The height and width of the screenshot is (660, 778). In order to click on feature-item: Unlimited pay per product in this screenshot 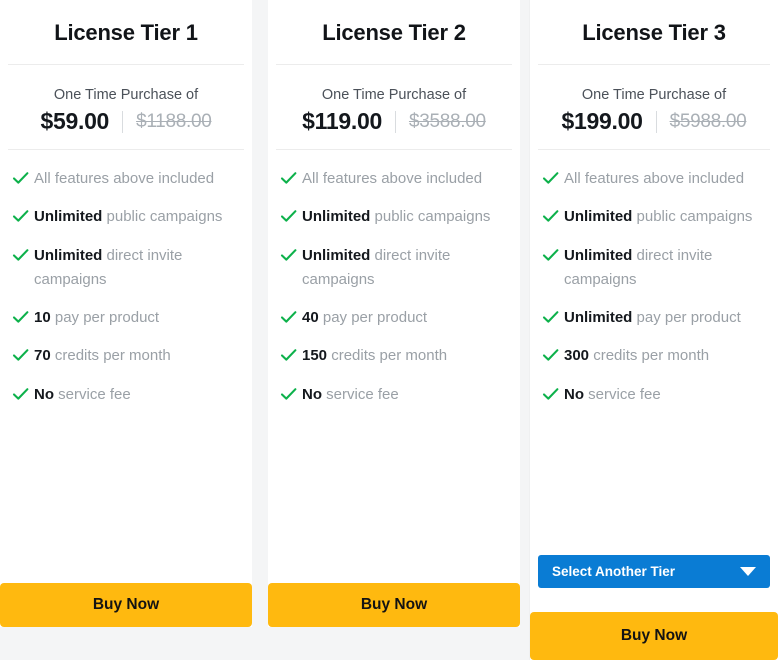, I will do `click(654, 318)`.